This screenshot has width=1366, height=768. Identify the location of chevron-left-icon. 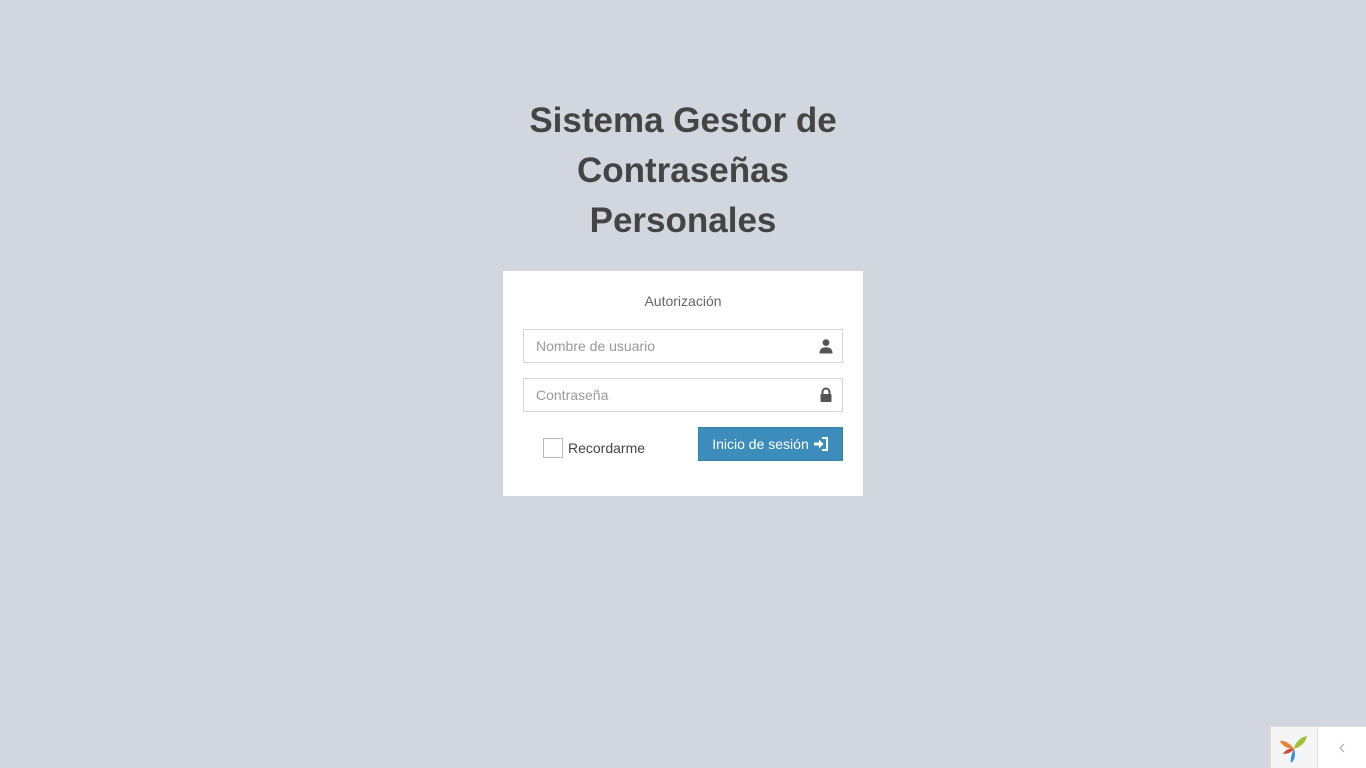
(1342, 747).